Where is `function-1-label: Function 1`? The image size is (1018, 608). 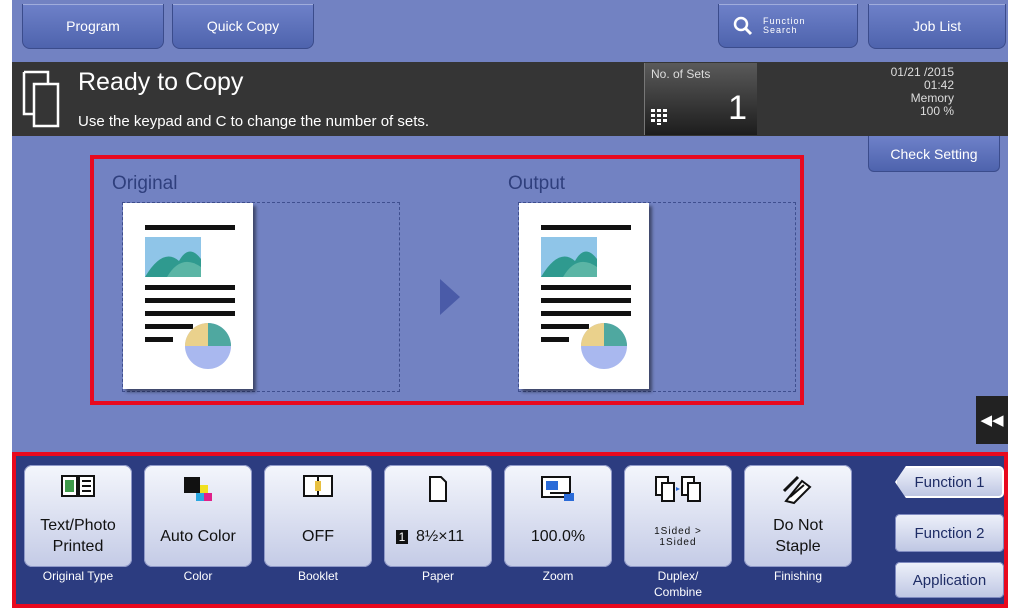 function-1-label: Function 1 is located at coordinates (949, 482).